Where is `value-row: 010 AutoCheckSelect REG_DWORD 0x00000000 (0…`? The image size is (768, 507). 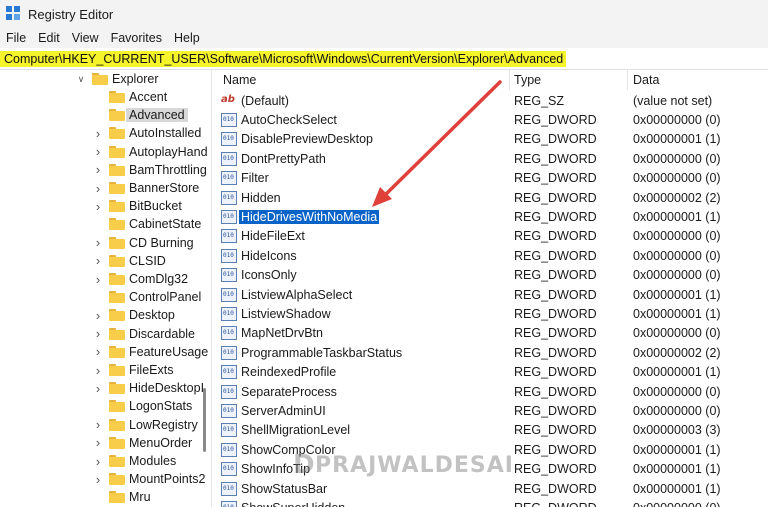 value-row: 010 AutoCheckSelect REG_DWORD 0x00000000 (0… is located at coordinates (492, 119).